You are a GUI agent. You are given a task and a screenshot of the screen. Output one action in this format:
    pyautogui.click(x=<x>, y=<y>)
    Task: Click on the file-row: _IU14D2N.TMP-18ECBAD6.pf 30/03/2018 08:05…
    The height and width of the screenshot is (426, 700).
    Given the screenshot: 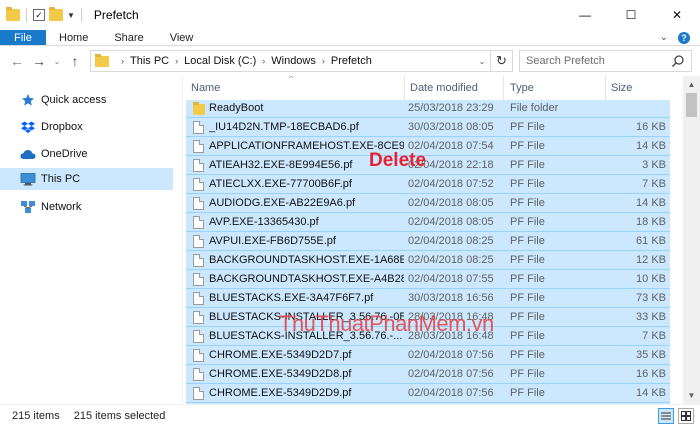 What is the action you would take?
    pyautogui.click(x=428, y=128)
    